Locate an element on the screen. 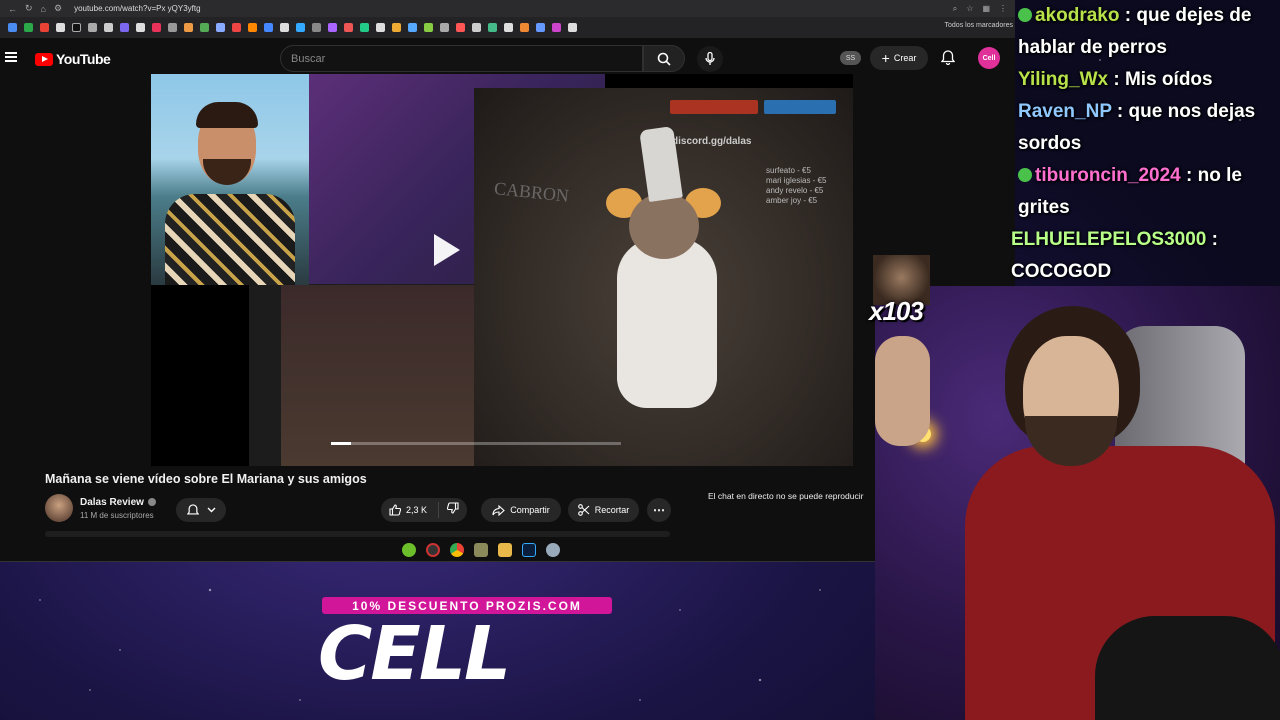 The height and width of the screenshot is (720, 1280). donor-line: andy revelo - €5 is located at coordinates (795, 190).